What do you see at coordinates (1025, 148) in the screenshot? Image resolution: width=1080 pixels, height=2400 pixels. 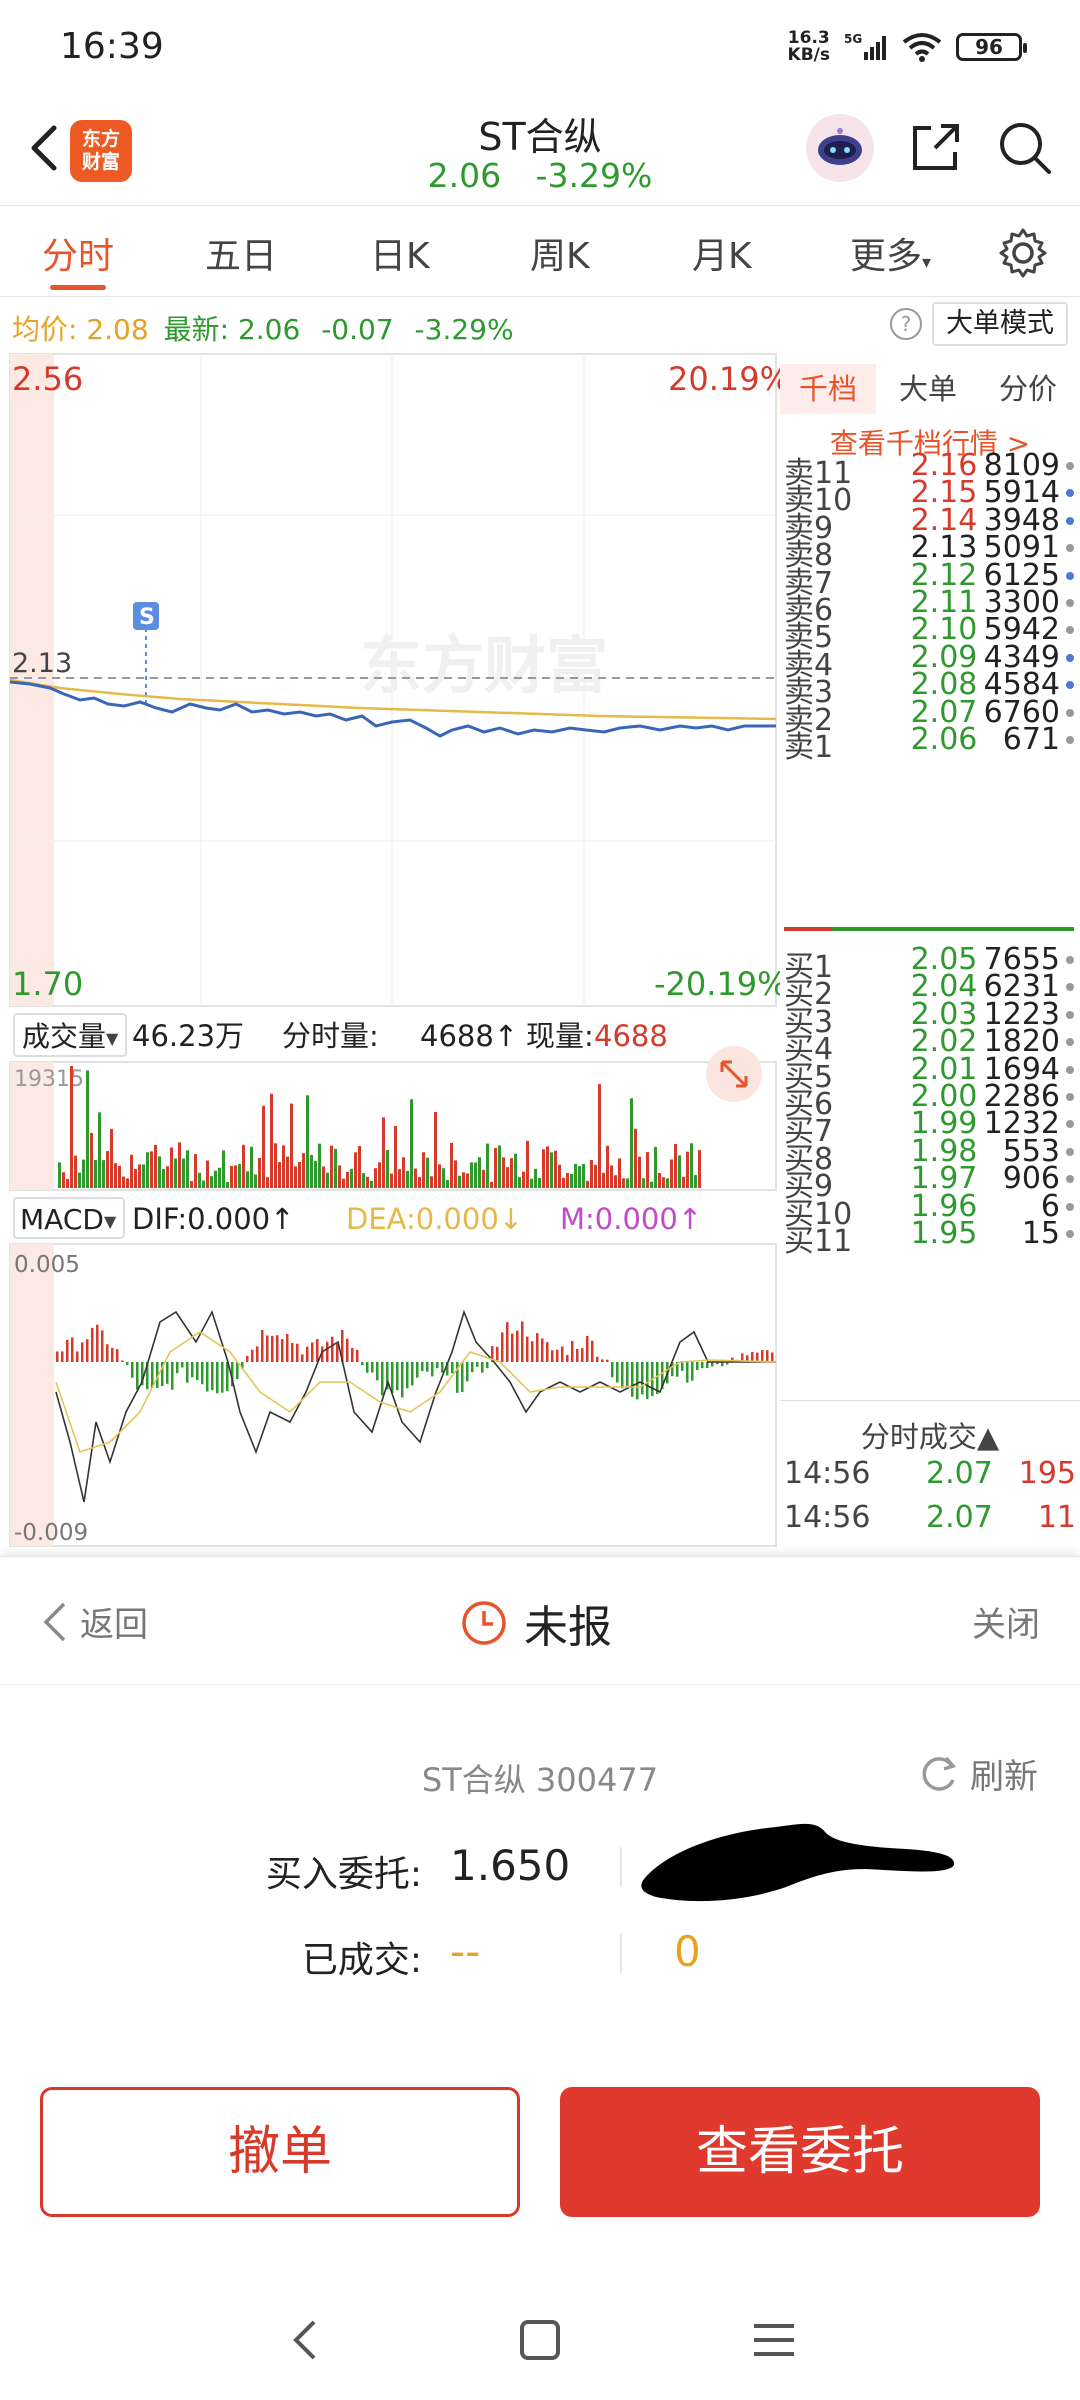 I see `search-icon` at bounding box center [1025, 148].